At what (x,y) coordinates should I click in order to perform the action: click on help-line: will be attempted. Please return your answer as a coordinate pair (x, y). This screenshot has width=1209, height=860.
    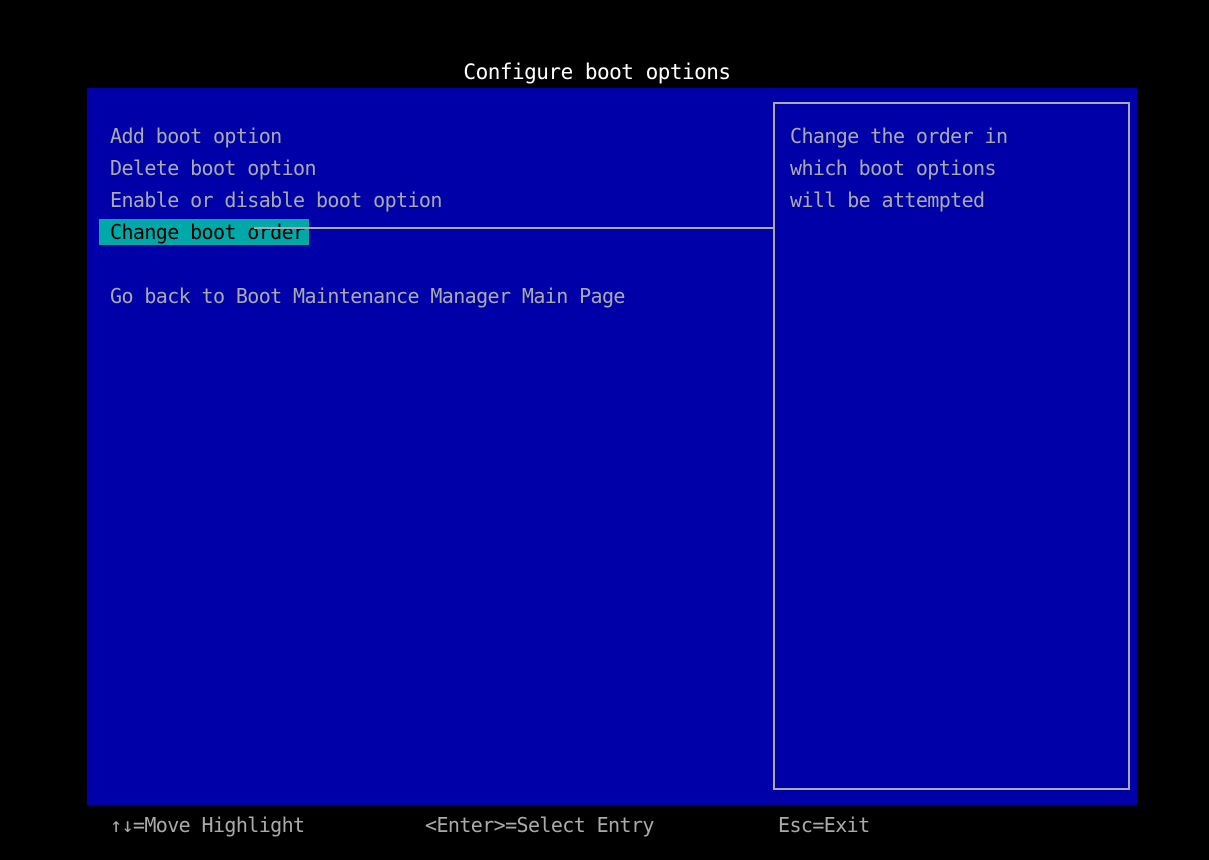
    Looking at the image, I should click on (887, 200).